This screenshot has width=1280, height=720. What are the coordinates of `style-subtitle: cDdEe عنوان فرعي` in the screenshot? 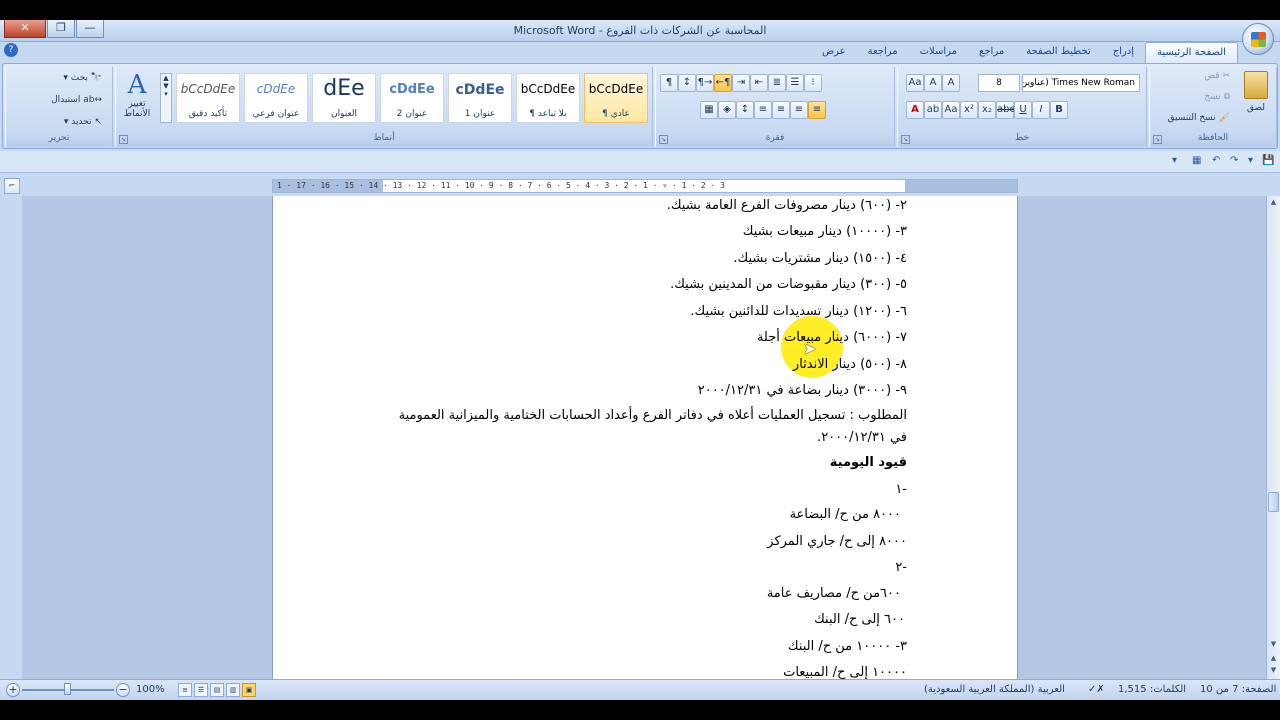 It's located at (276, 98).